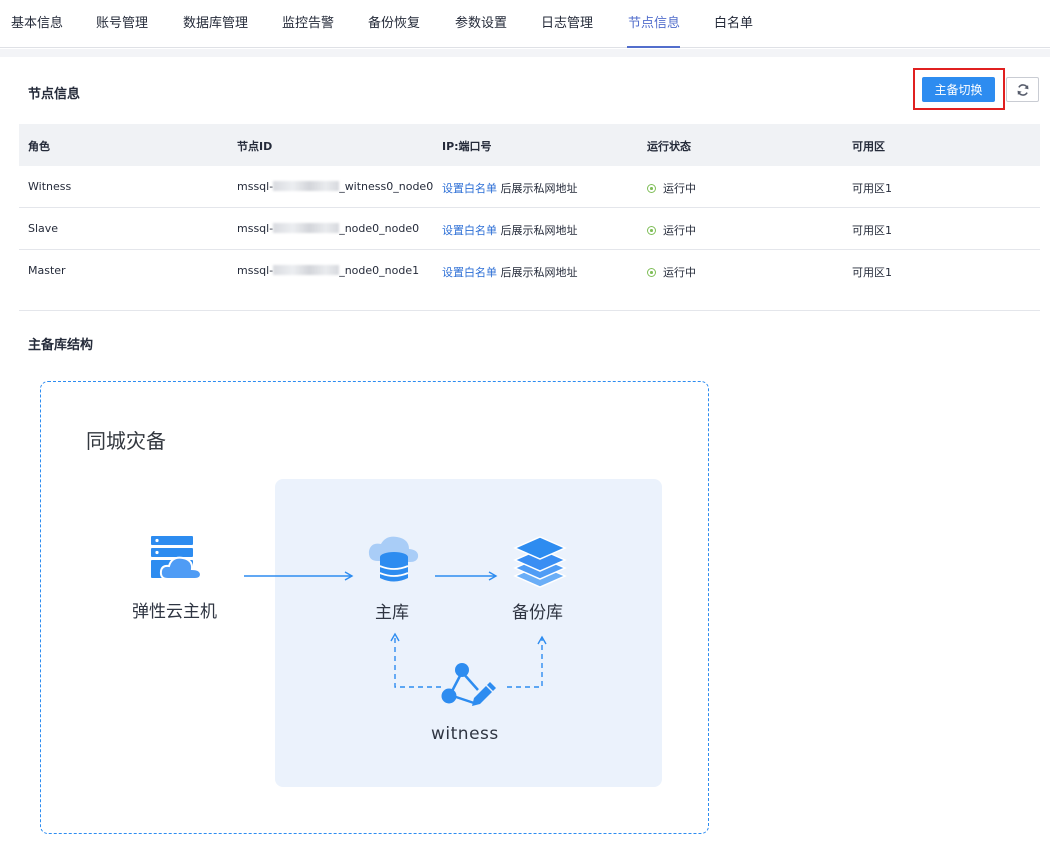 The image size is (1050, 852). What do you see at coordinates (540, 562) in the screenshot?
I see `backup-layers-icon` at bounding box center [540, 562].